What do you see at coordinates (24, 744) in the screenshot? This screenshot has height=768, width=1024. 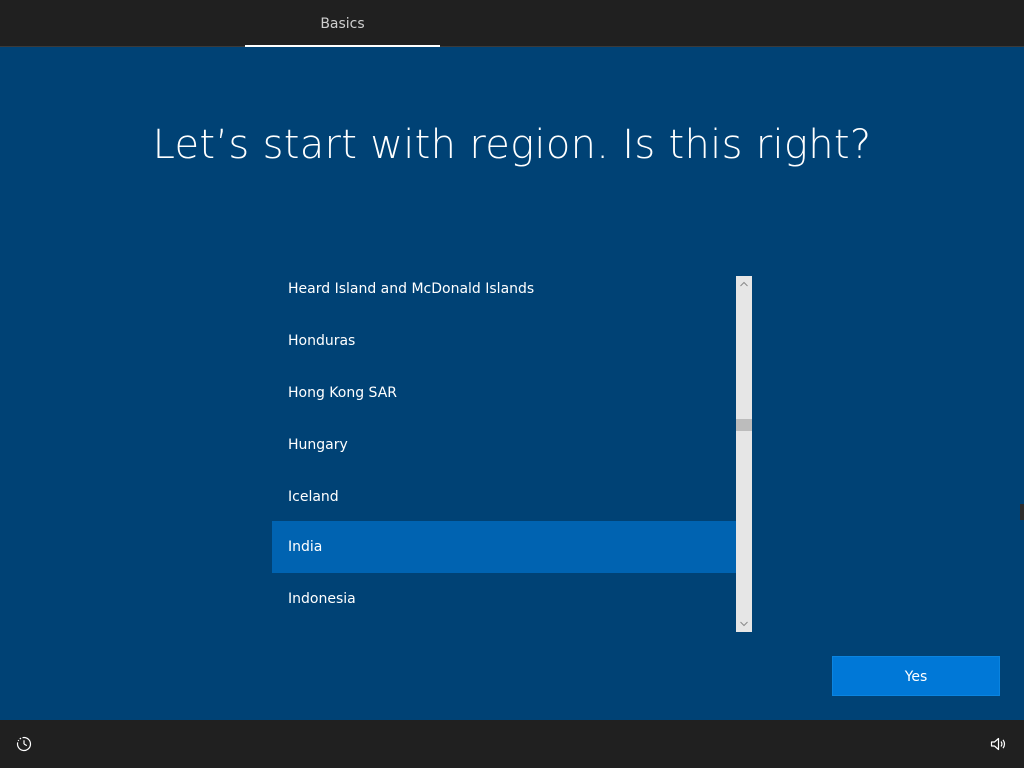 I see `ease-of-access-icon` at bounding box center [24, 744].